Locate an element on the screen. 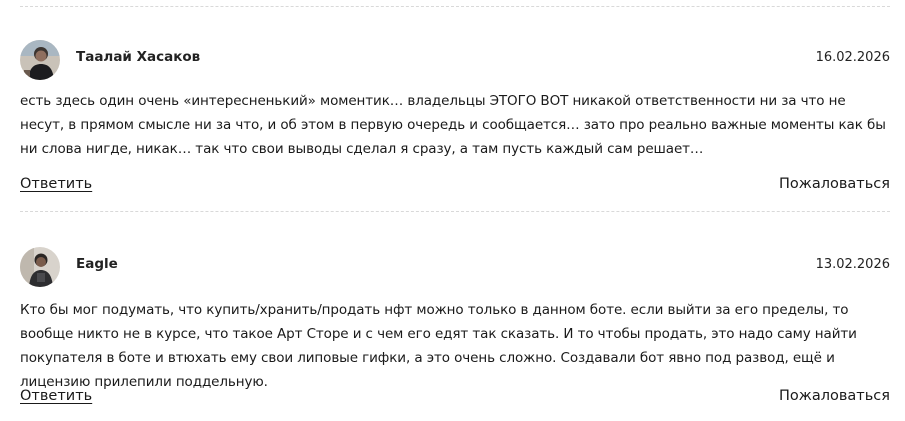  comment-author: Eagle is located at coordinates (97, 264).